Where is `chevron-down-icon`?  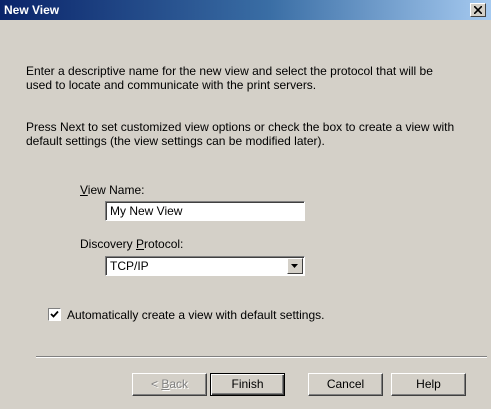 chevron-down-icon is located at coordinates (294, 266).